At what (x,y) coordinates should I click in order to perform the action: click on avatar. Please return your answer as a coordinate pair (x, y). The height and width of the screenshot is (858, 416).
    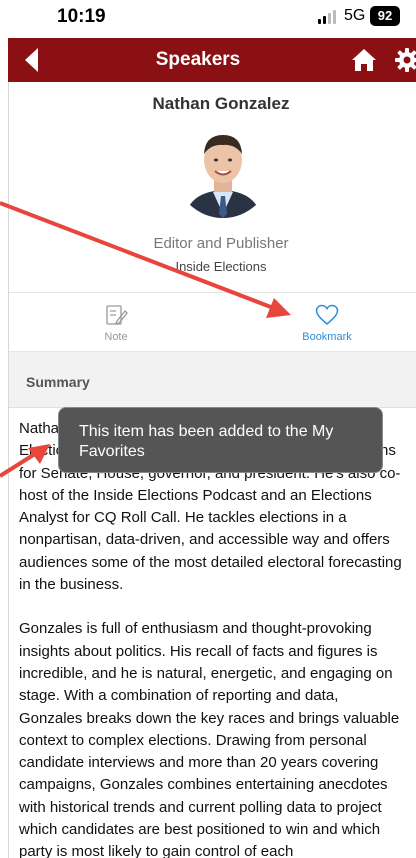
    Looking at the image, I should click on (223, 170).